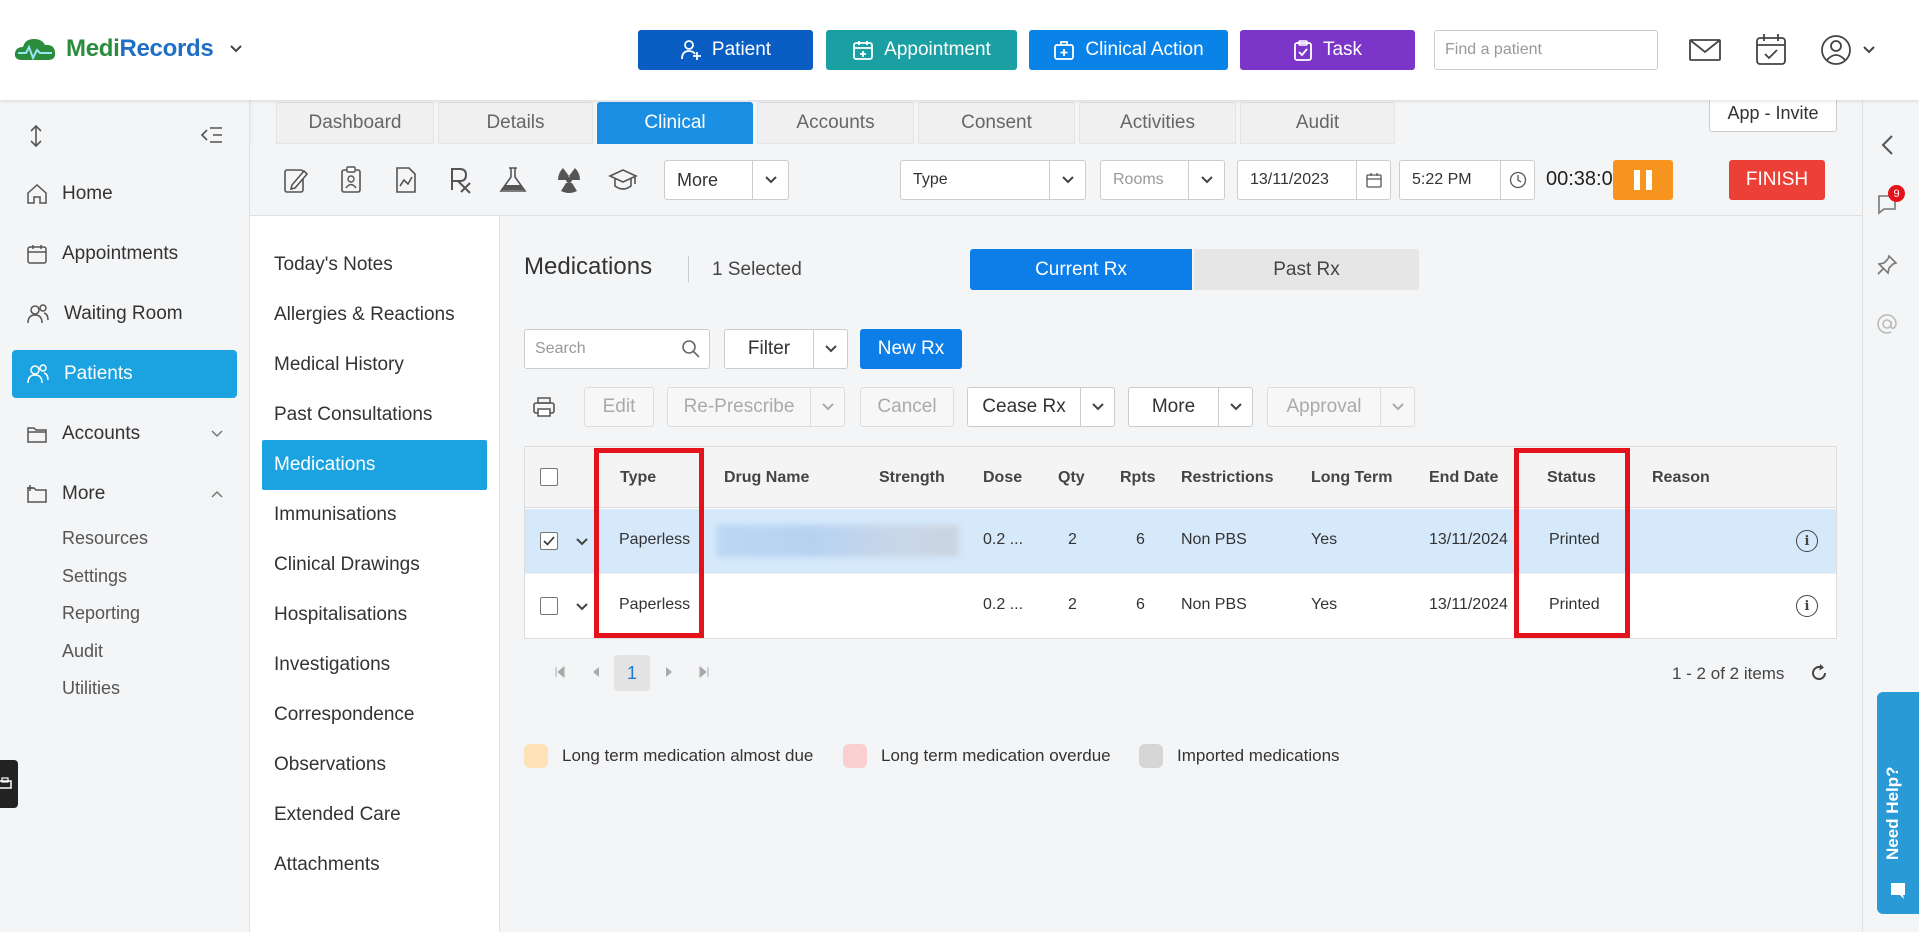 The width and height of the screenshot is (1919, 932). Describe the element at coordinates (912, 478) in the screenshot. I see `column-header-strength: Strength` at that location.